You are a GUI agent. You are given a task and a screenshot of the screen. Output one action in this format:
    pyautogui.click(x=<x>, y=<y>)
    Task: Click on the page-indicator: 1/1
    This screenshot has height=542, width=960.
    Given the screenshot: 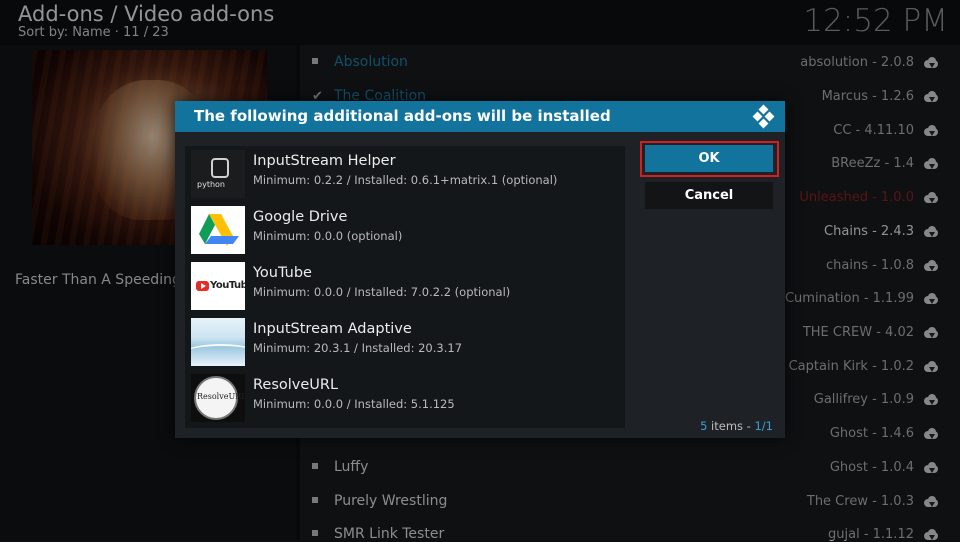 What is the action you would take?
    pyautogui.click(x=763, y=426)
    